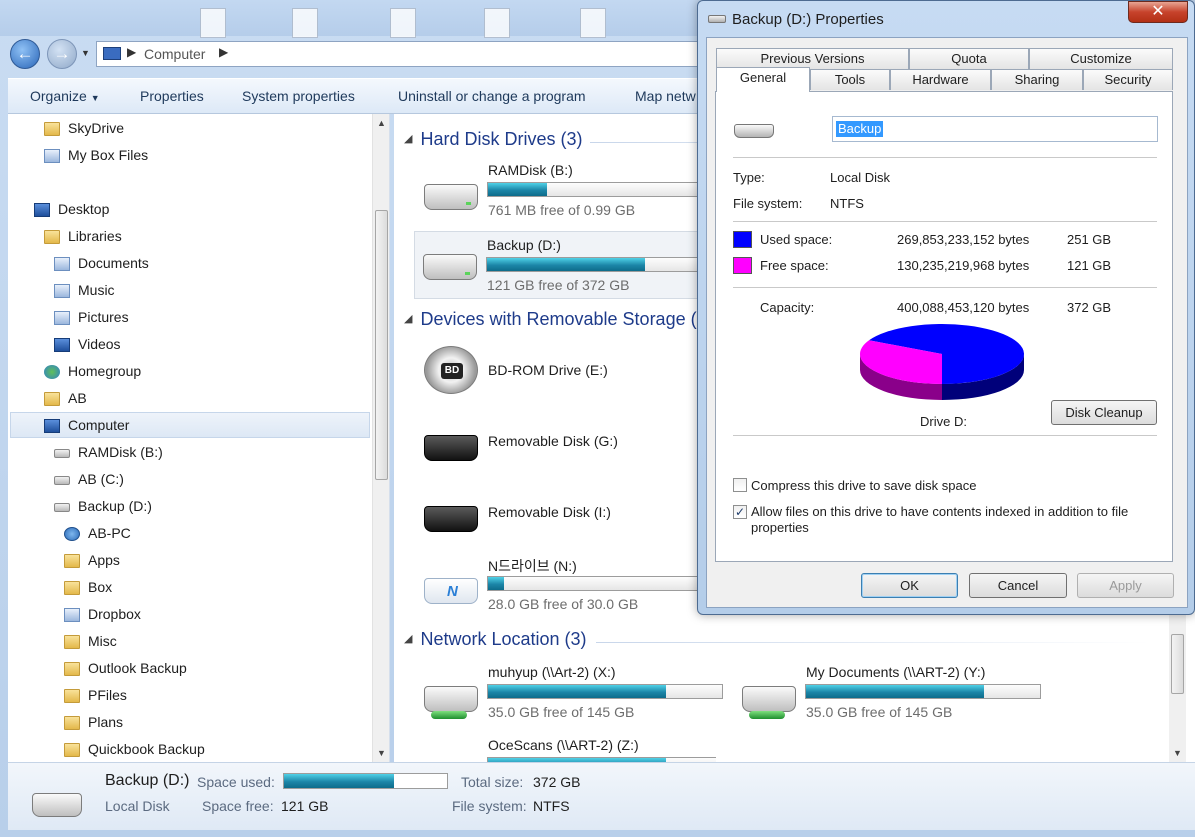 The image size is (1195, 837). I want to click on tab-customize: Customize, so click(1101, 58).